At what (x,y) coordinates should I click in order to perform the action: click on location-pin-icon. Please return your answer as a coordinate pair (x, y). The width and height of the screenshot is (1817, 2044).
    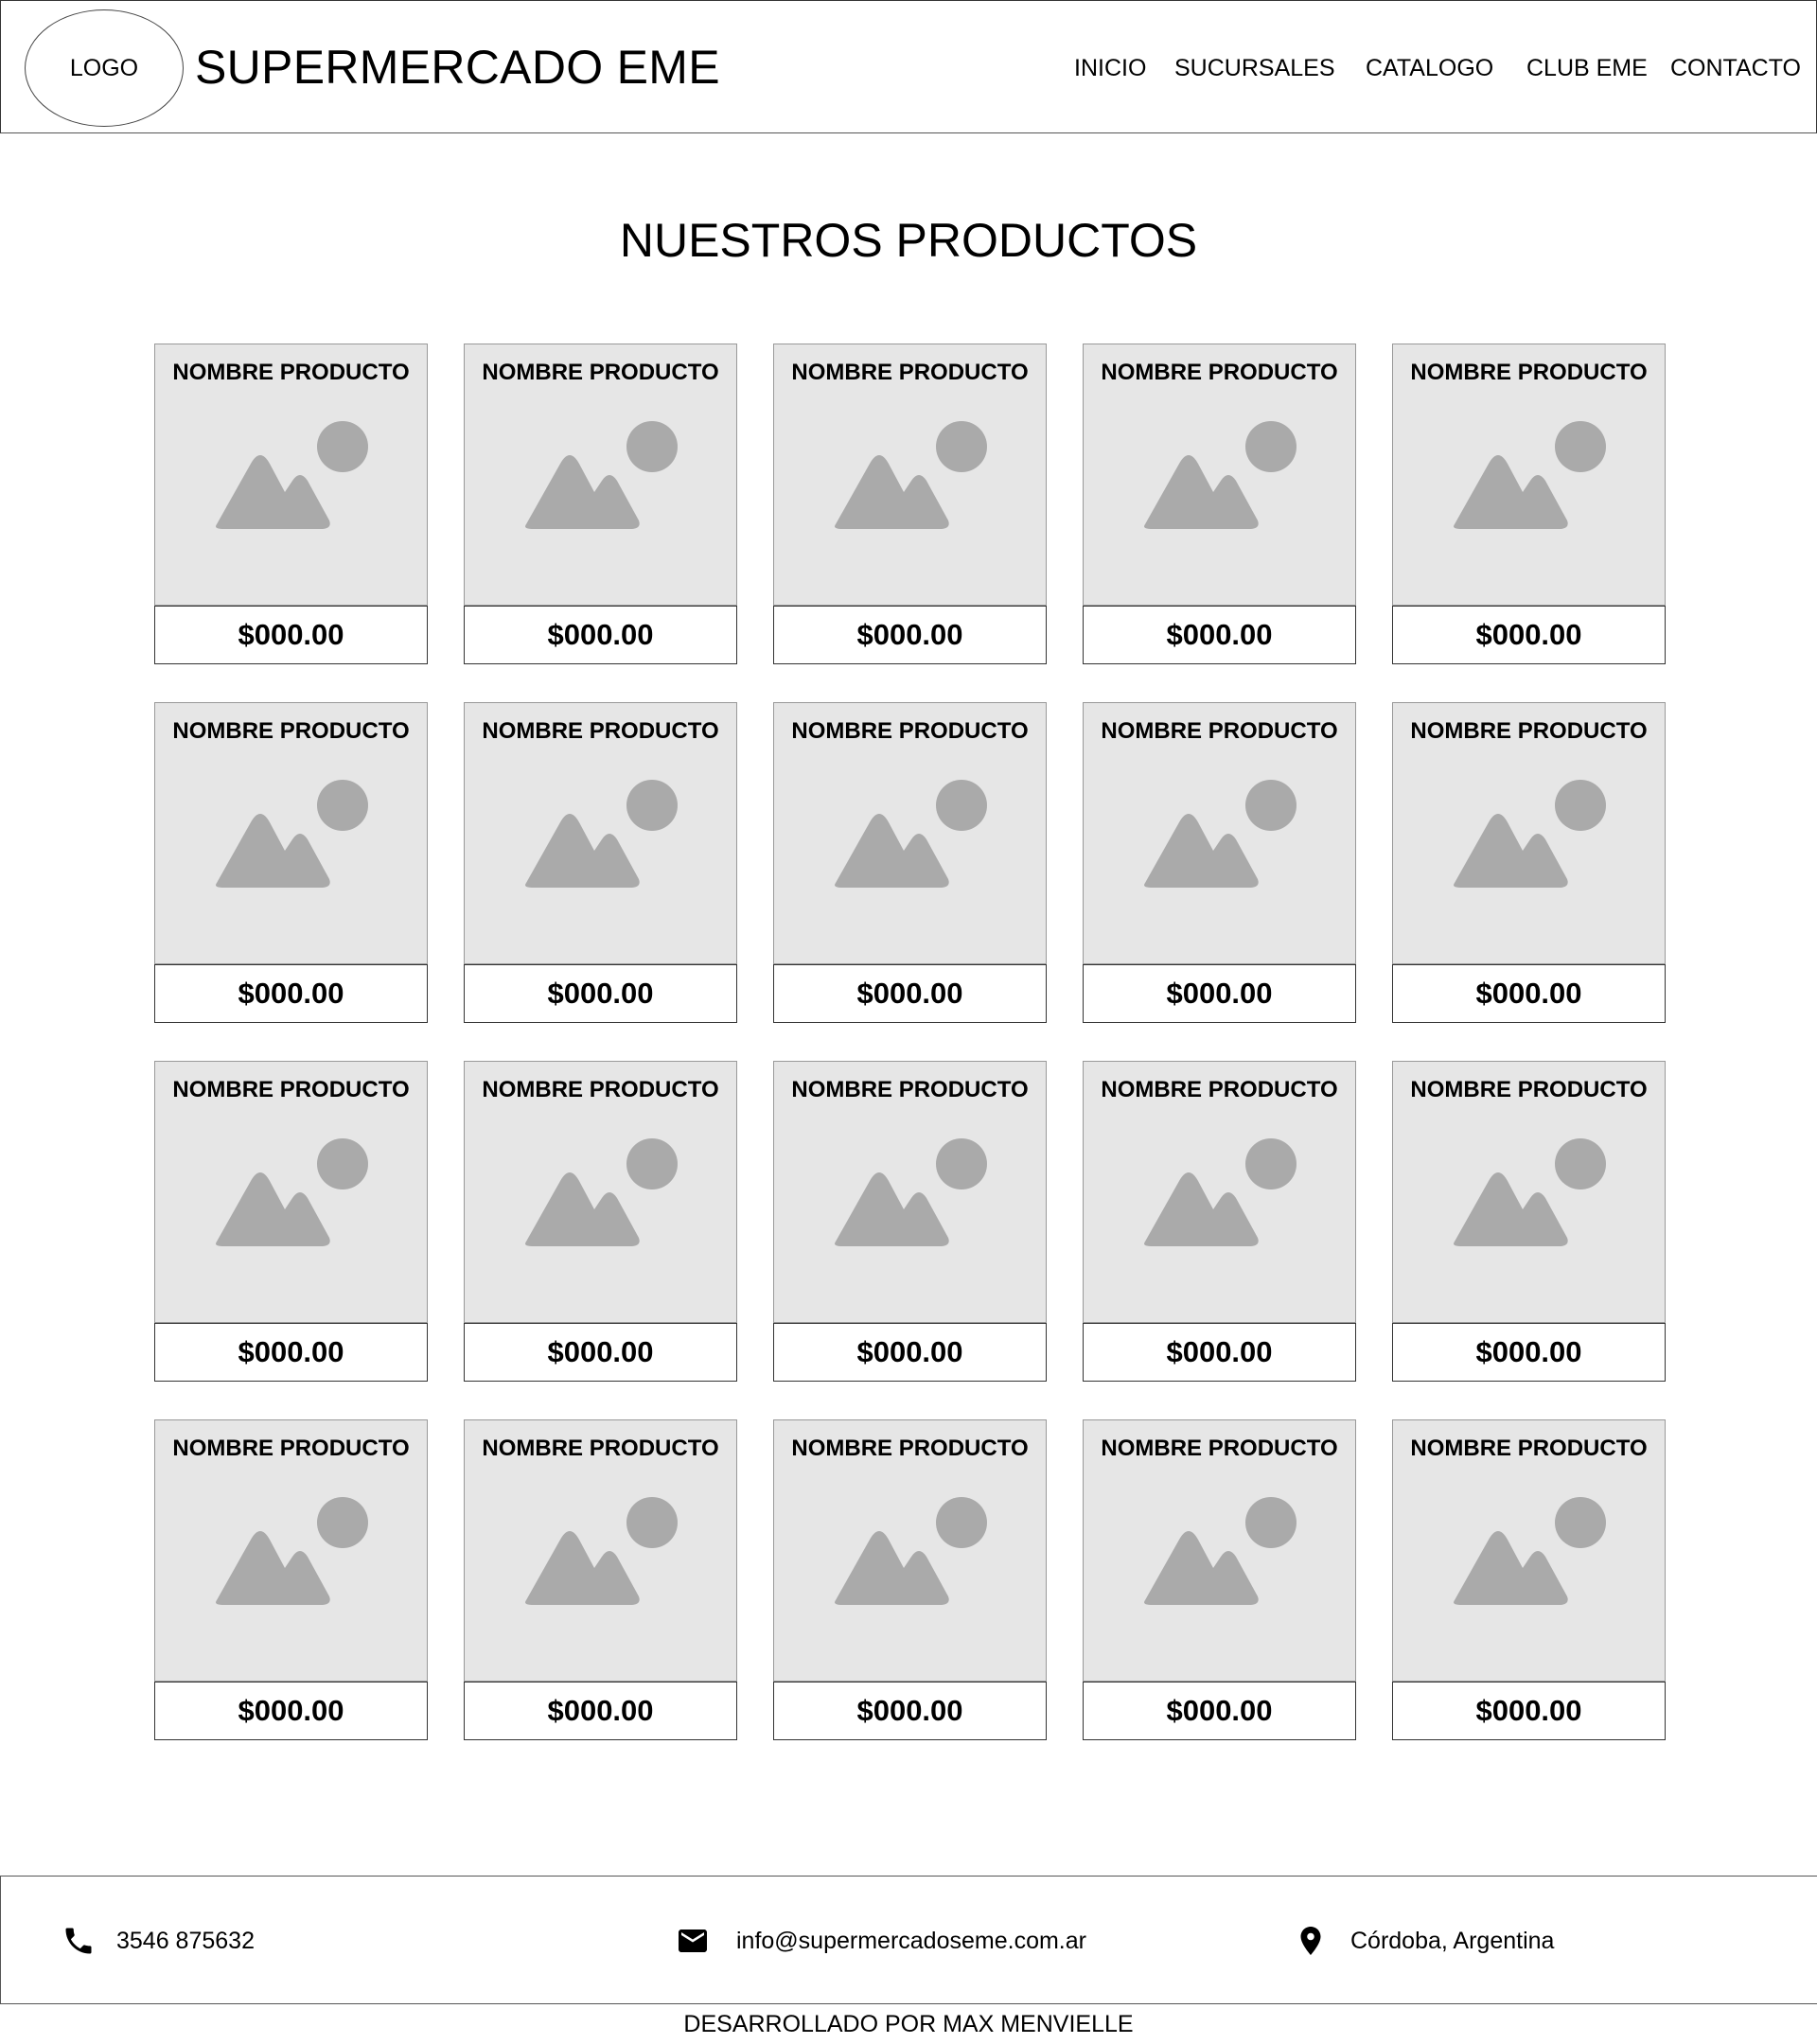
    Looking at the image, I should click on (1311, 1941).